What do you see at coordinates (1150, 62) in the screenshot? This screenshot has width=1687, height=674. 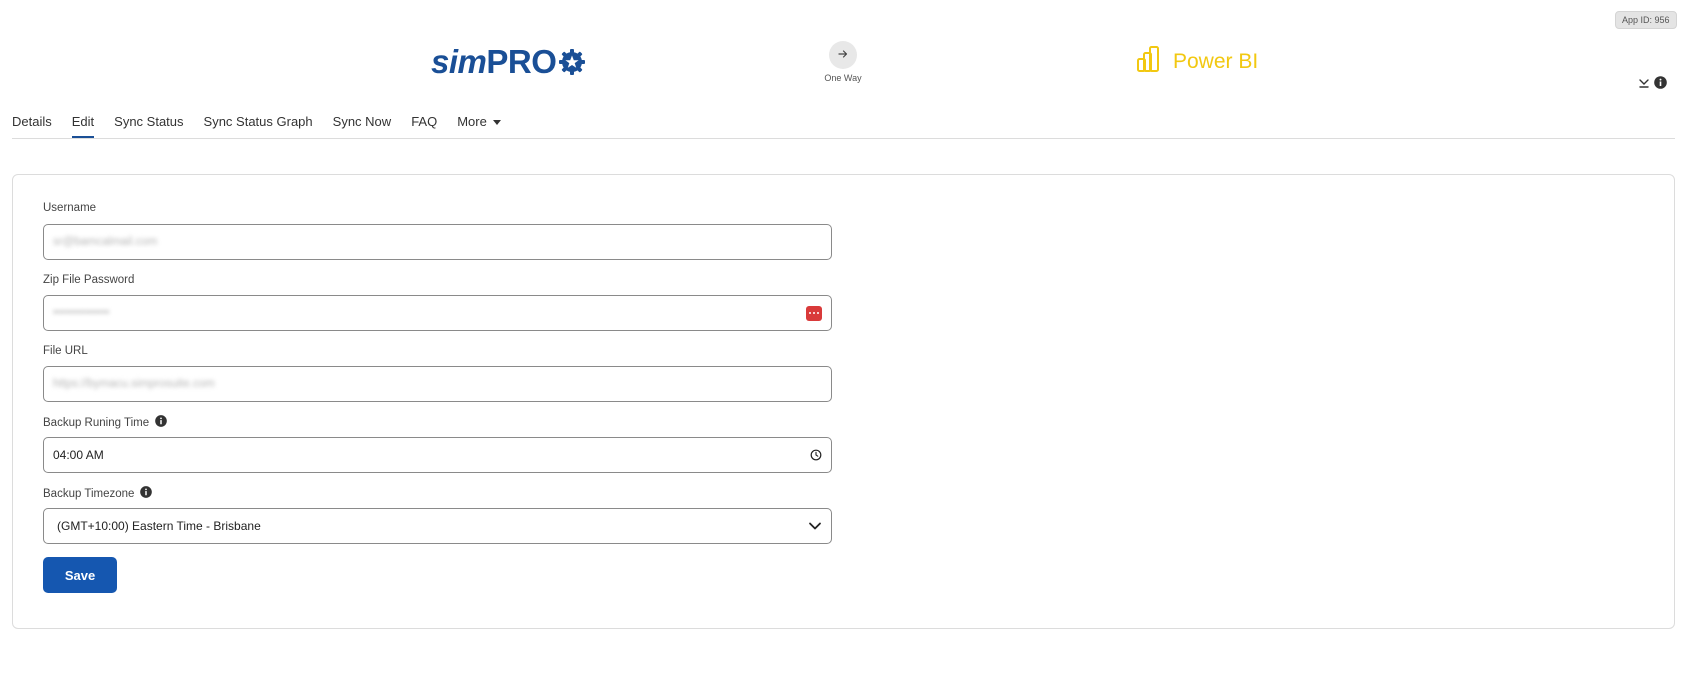 I see `power-bi-icon` at bounding box center [1150, 62].